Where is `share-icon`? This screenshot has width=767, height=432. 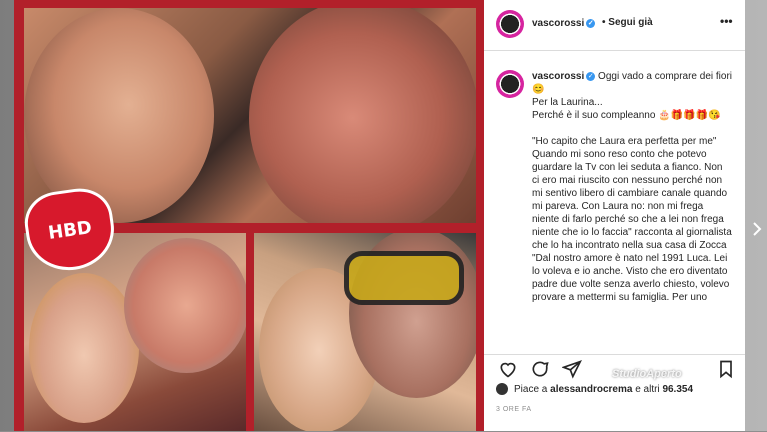 share-icon is located at coordinates (572, 369).